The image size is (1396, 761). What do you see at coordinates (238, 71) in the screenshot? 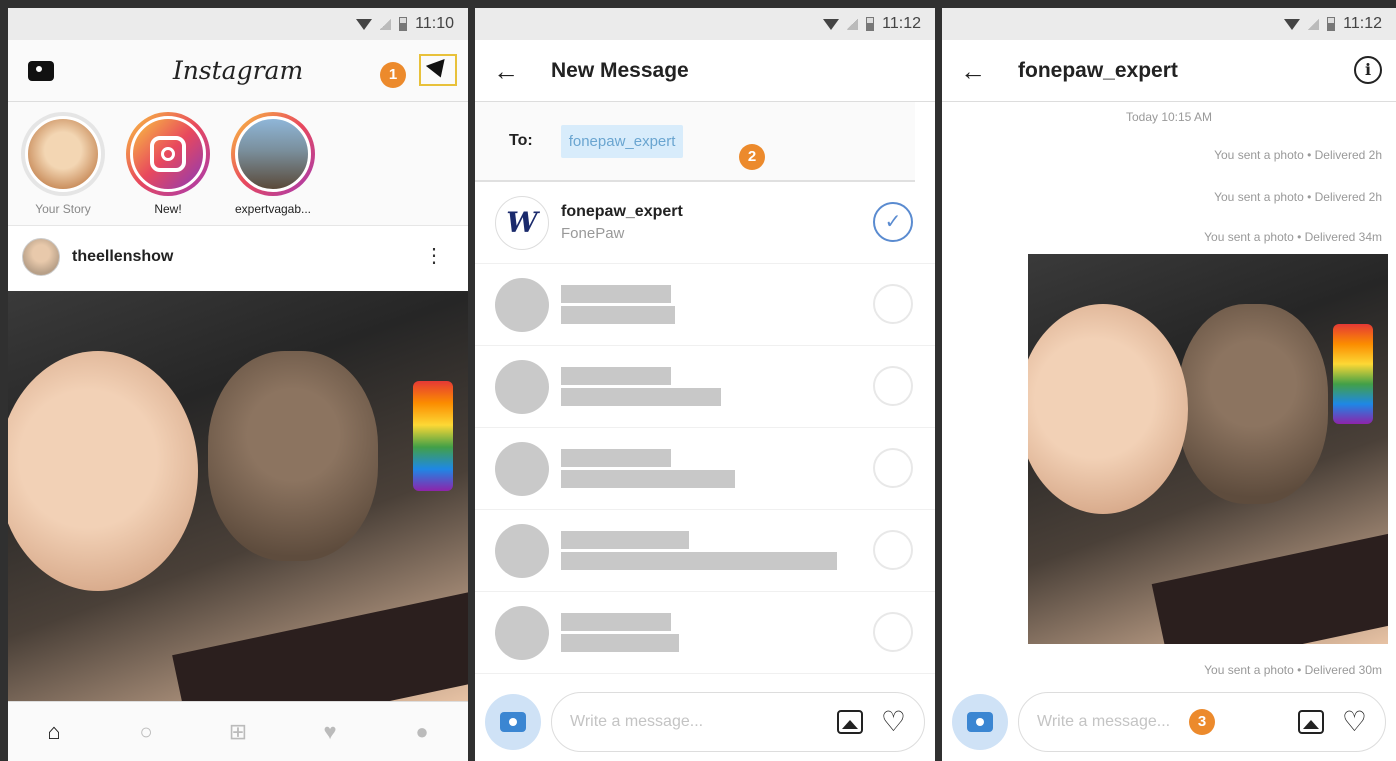
I see `app-header: Instagram 1` at bounding box center [238, 71].